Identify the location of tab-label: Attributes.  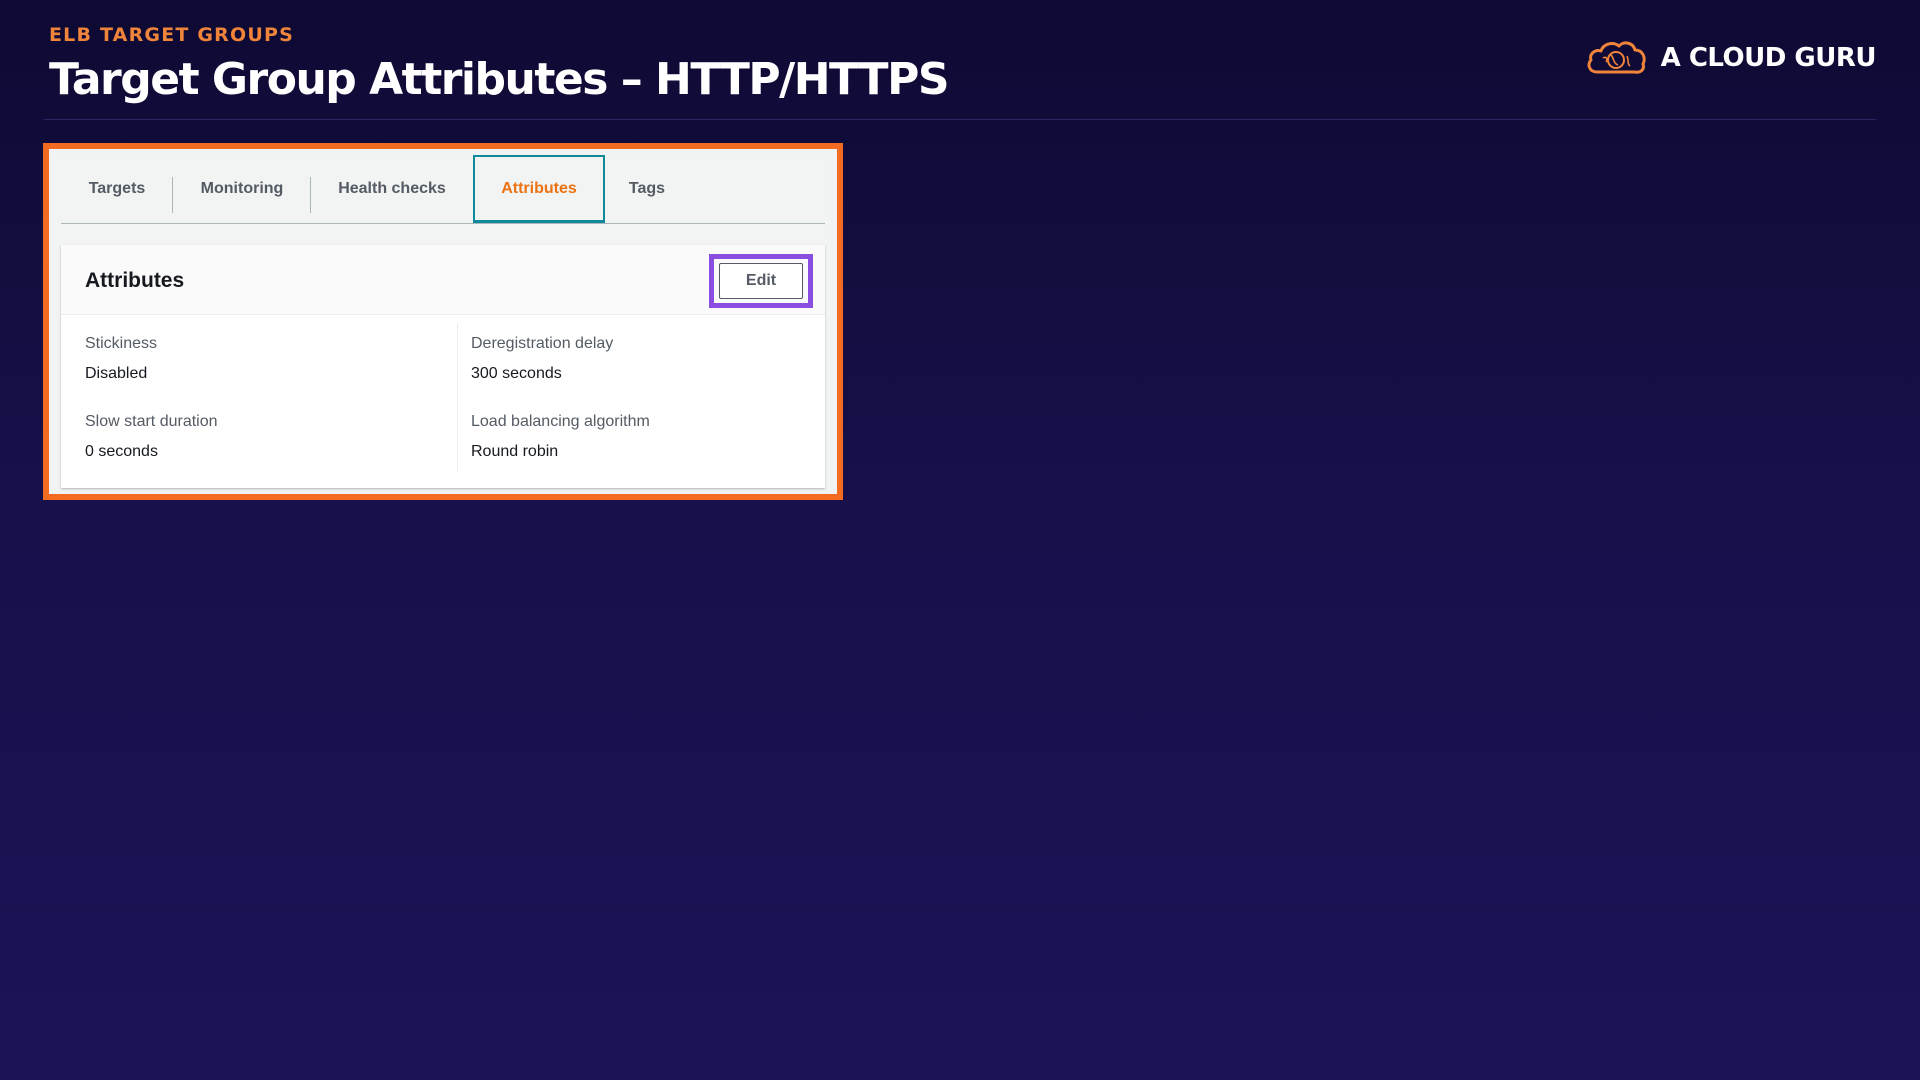
(539, 188).